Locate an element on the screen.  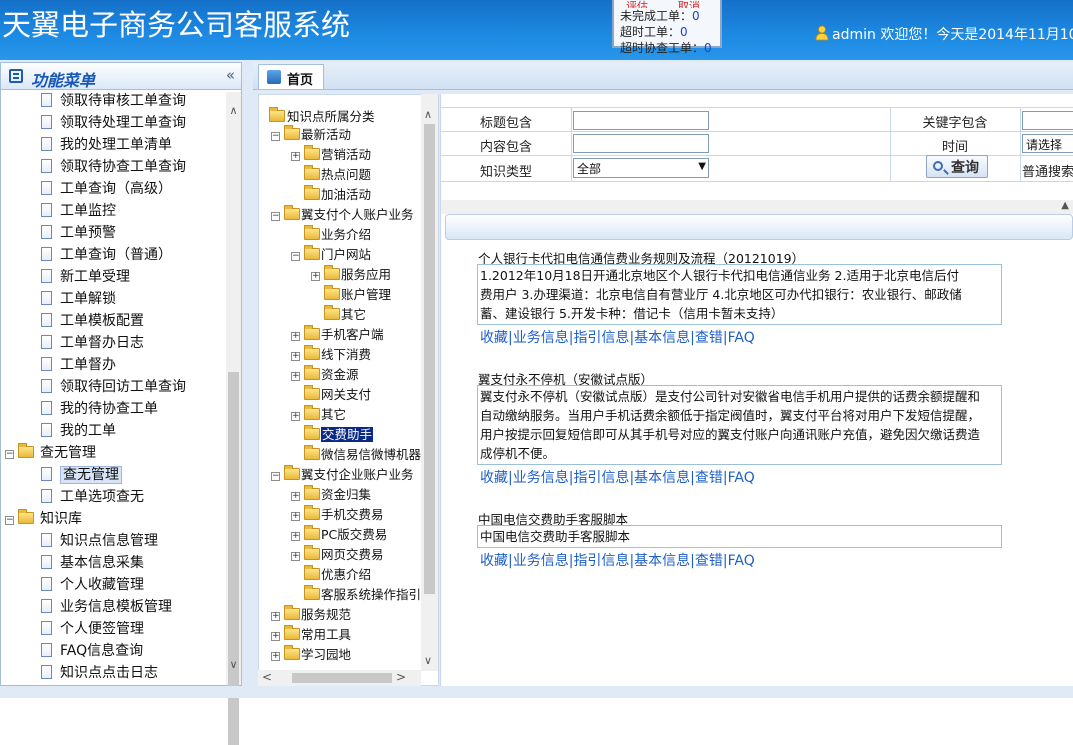
tree-root: 知识点所属分类 is located at coordinates (322, 117).